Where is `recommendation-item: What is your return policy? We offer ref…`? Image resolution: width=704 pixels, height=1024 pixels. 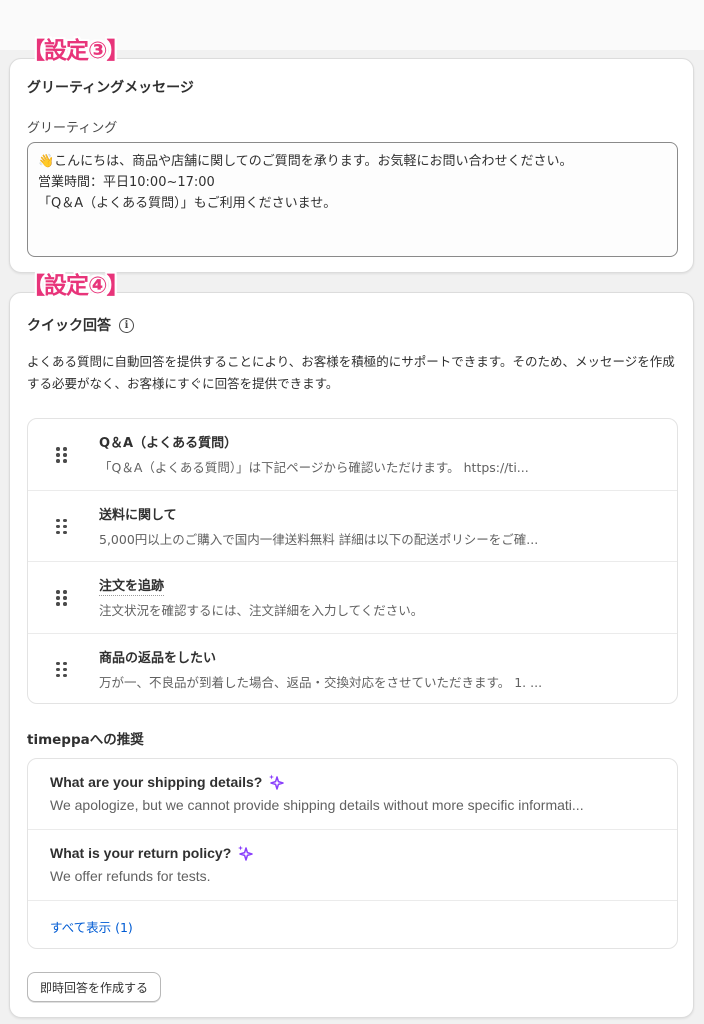
recommendation-item: What is your return policy? We offer ref… is located at coordinates (352, 865).